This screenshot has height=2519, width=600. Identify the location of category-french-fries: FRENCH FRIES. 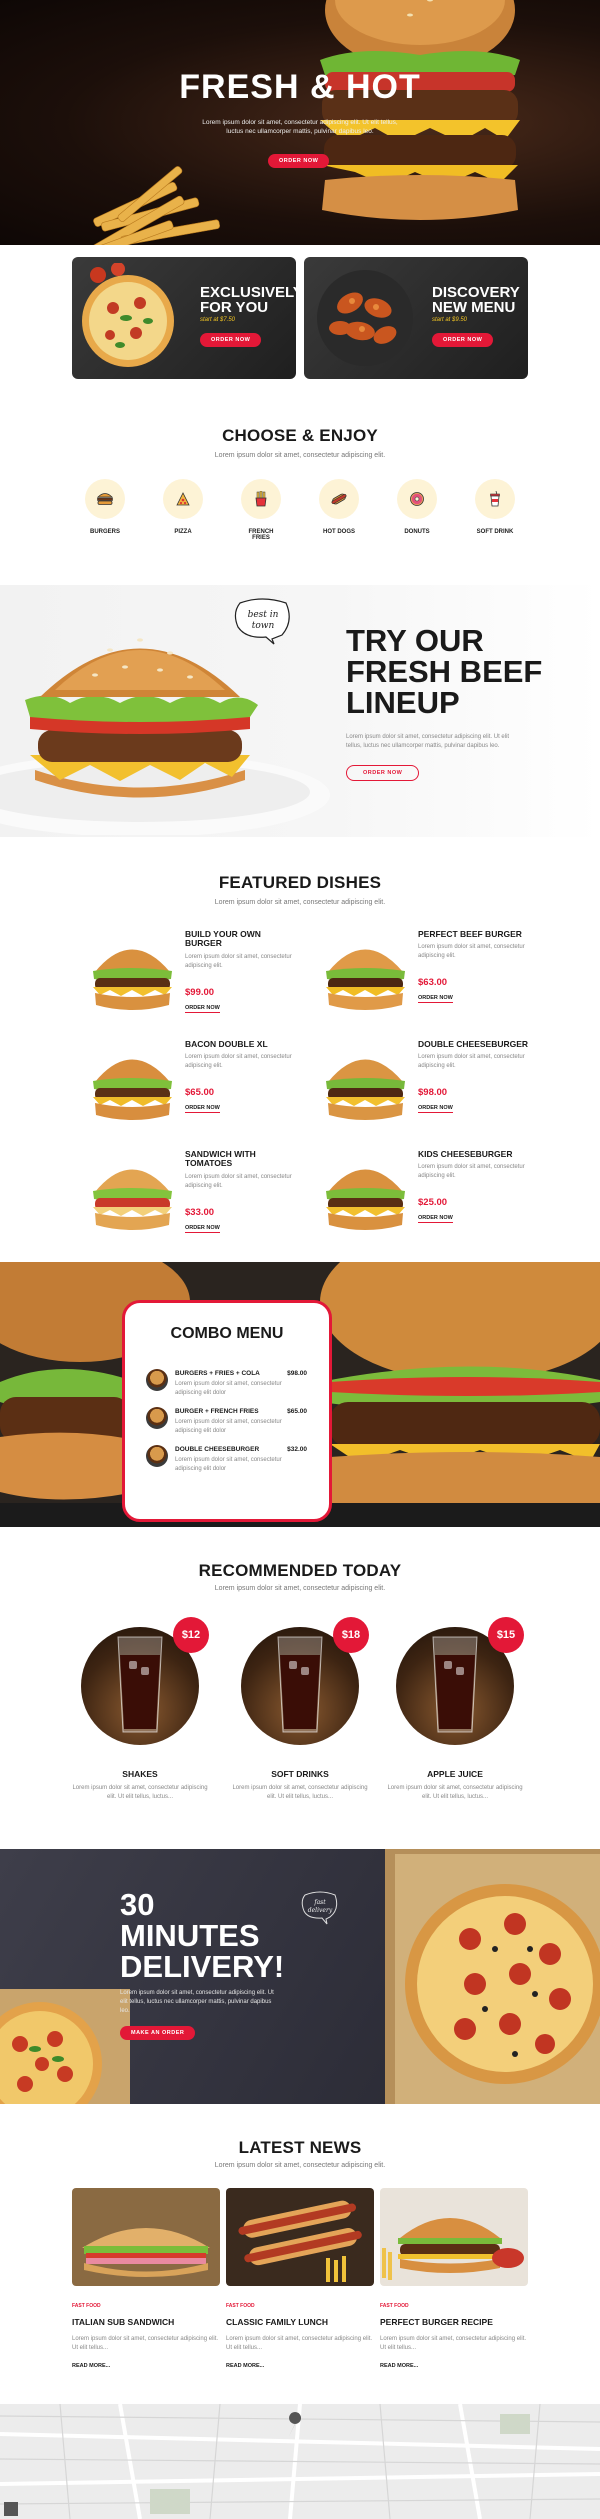
(261, 510).